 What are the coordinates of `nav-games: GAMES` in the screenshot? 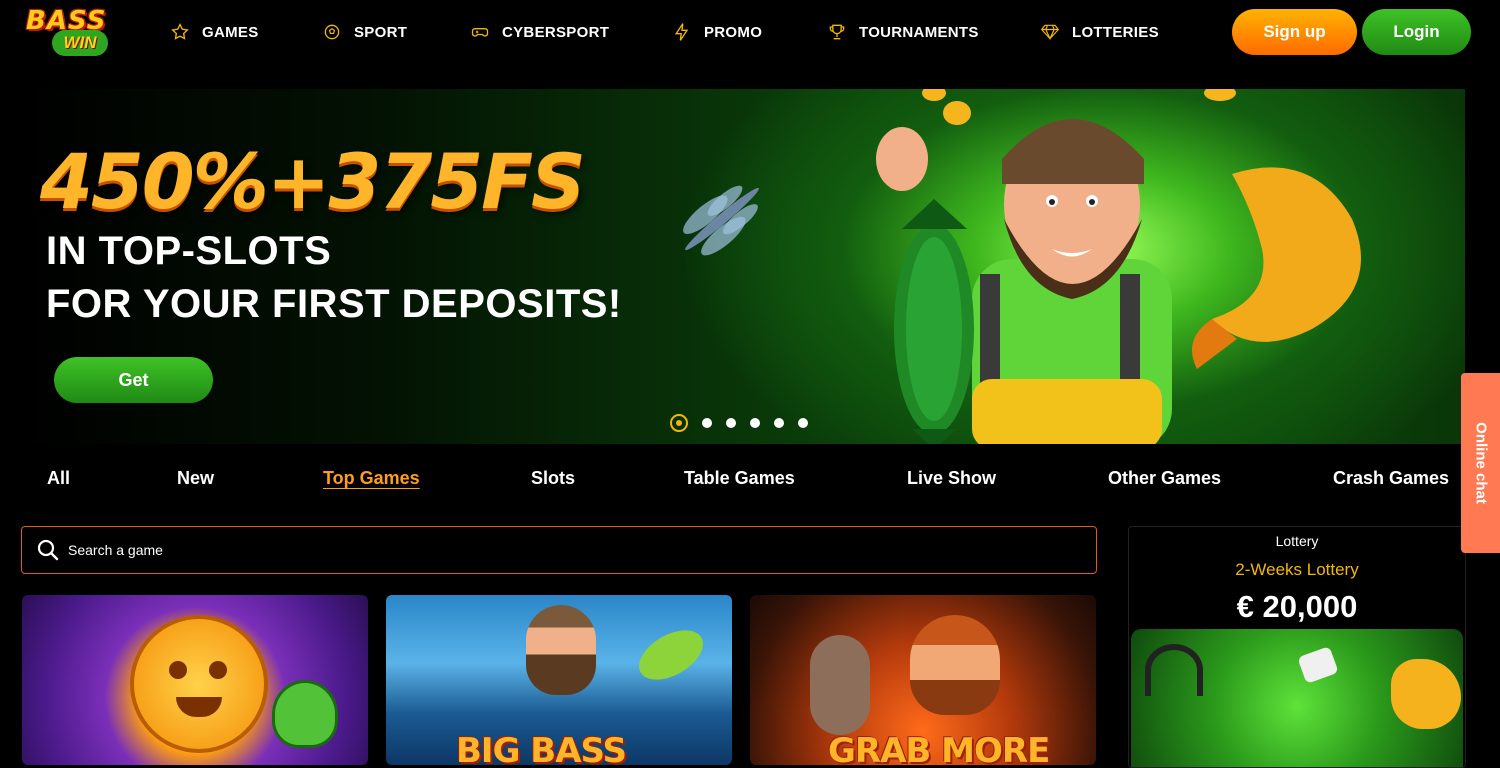 It's located at (214, 32).